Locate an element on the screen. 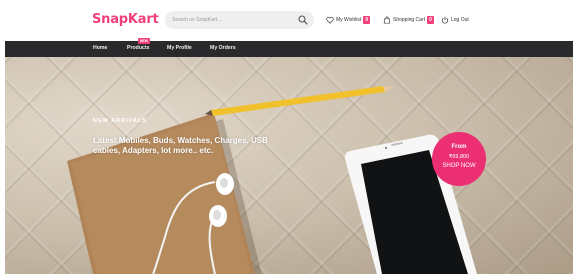  pencil-image is located at coordinates (299, 101).